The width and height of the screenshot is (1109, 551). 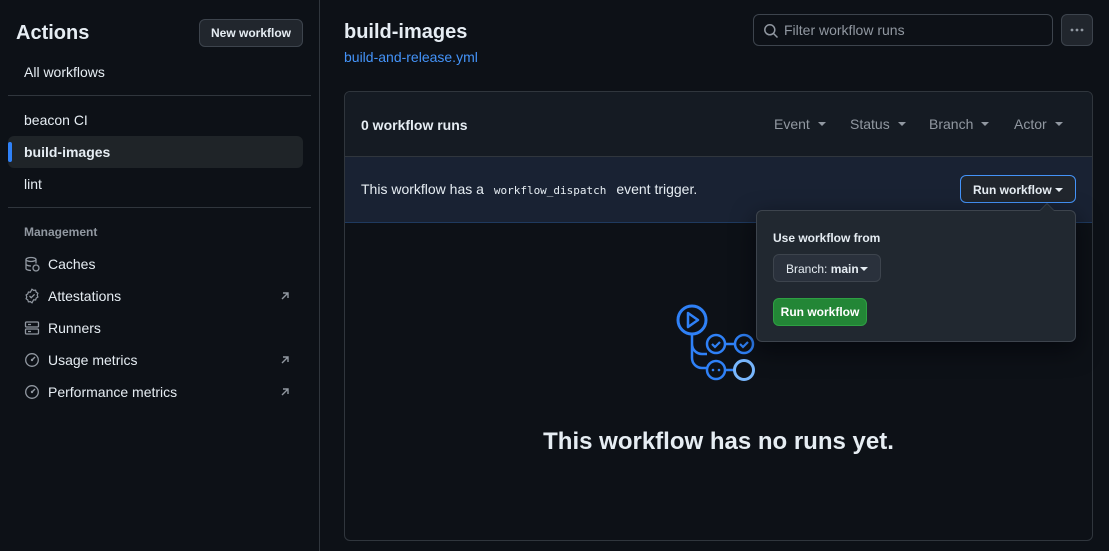 I want to click on filter-event-button: Event, so click(x=800, y=124).